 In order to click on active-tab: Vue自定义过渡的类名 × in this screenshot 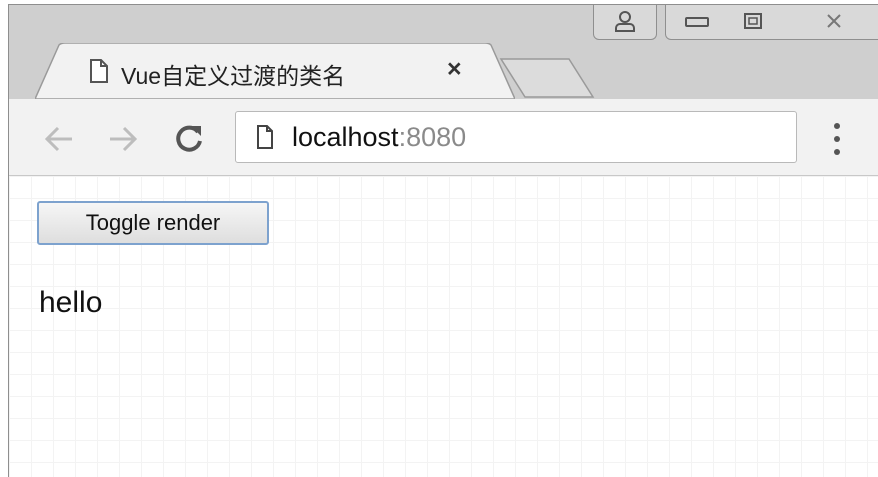, I will do `click(275, 71)`.